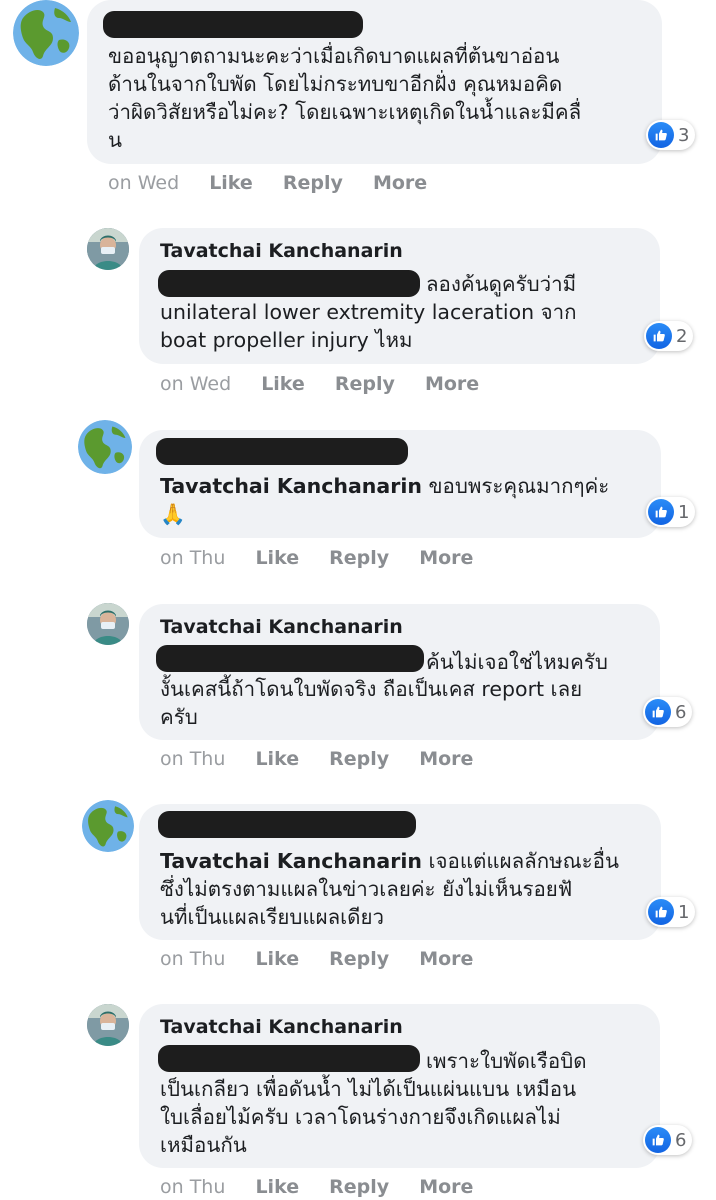  What do you see at coordinates (115, 140) in the screenshot?
I see `comment-text-line: น` at bounding box center [115, 140].